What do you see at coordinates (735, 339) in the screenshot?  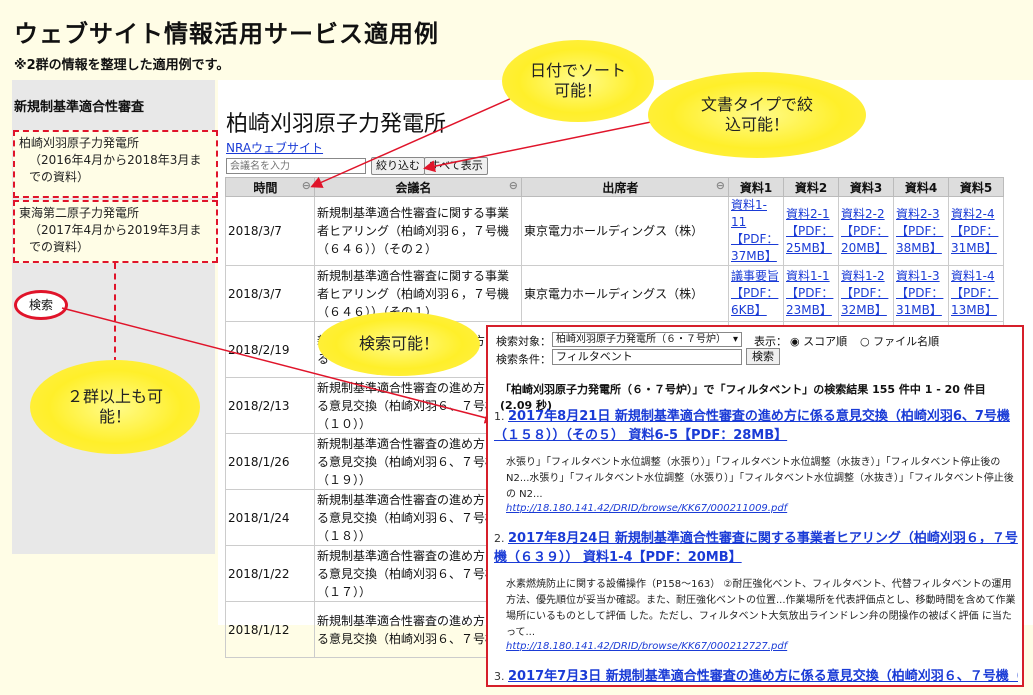 I see `chevron-down-icon: ▾` at bounding box center [735, 339].